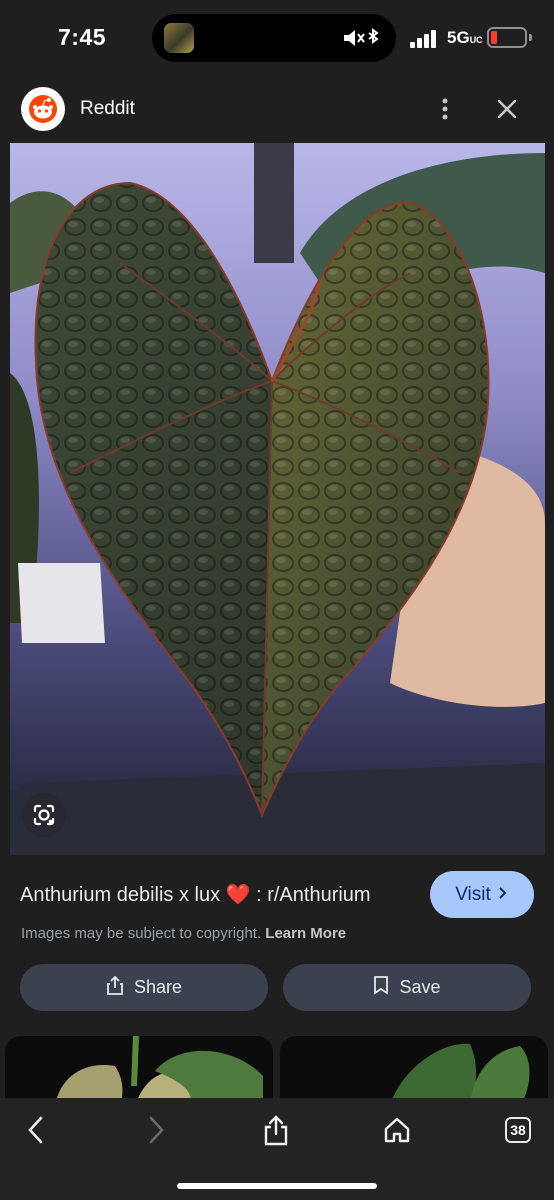 The width and height of the screenshot is (554, 1200). What do you see at coordinates (274, 38) in the screenshot?
I see `dynamic-island` at bounding box center [274, 38].